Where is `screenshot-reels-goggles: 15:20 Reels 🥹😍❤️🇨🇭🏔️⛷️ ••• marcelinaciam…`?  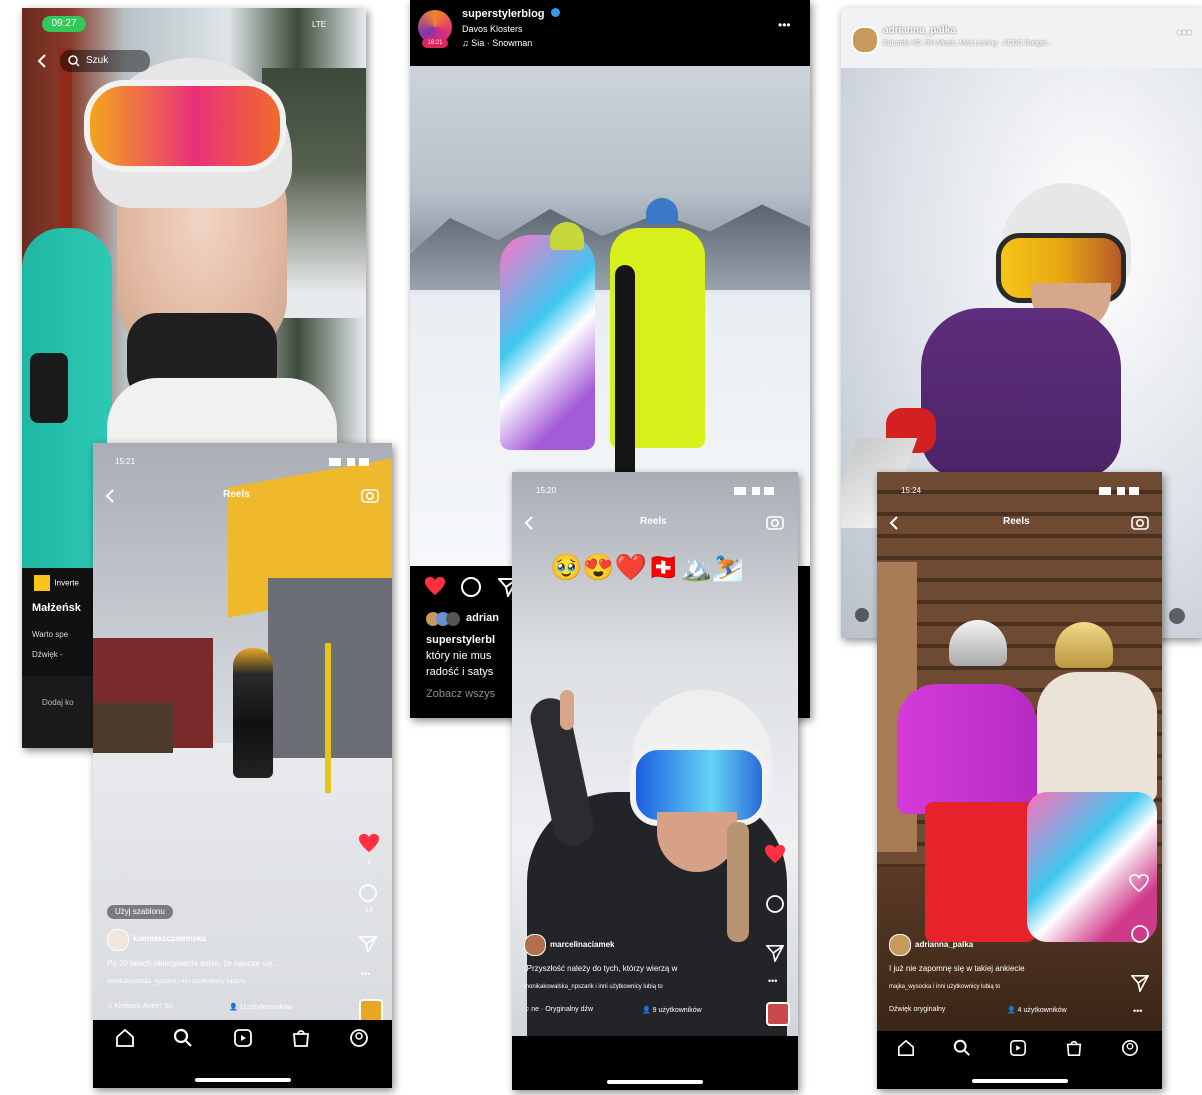 screenshot-reels-goggles: 15:20 Reels 🥹😍❤️🇨🇭🏔️⛷️ ••• marcelinaciam… is located at coordinates (655, 781).